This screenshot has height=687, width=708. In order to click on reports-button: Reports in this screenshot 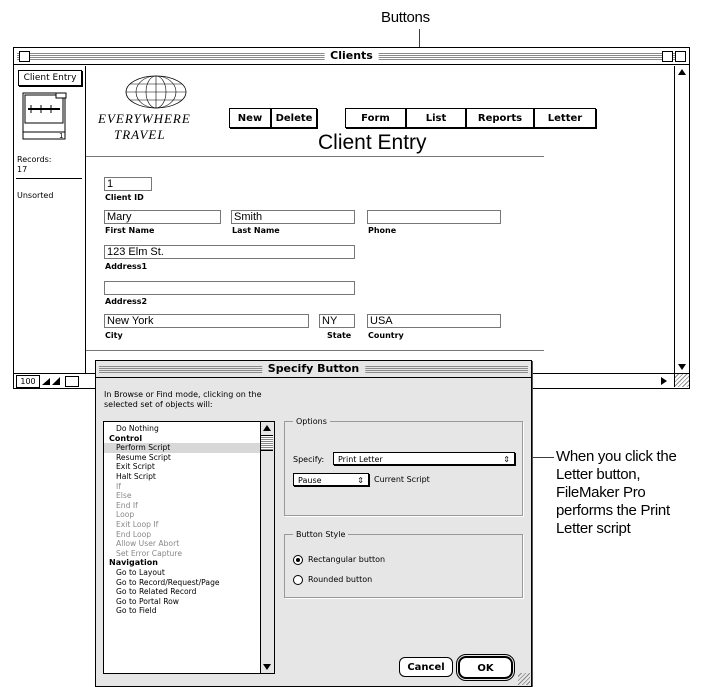, I will do `click(500, 118)`.